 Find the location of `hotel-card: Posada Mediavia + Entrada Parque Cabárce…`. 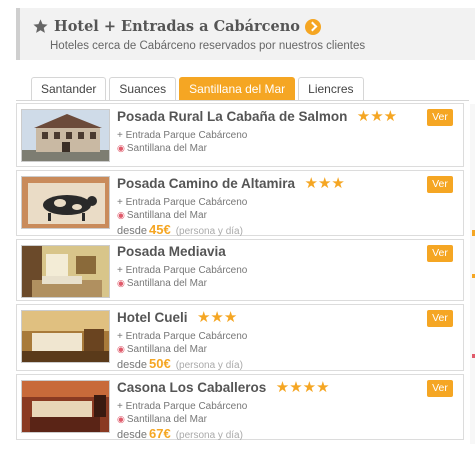

hotel-card: Posada Mediavia + Entrada Parque Cabárce… is located at coordinates (240, 270).